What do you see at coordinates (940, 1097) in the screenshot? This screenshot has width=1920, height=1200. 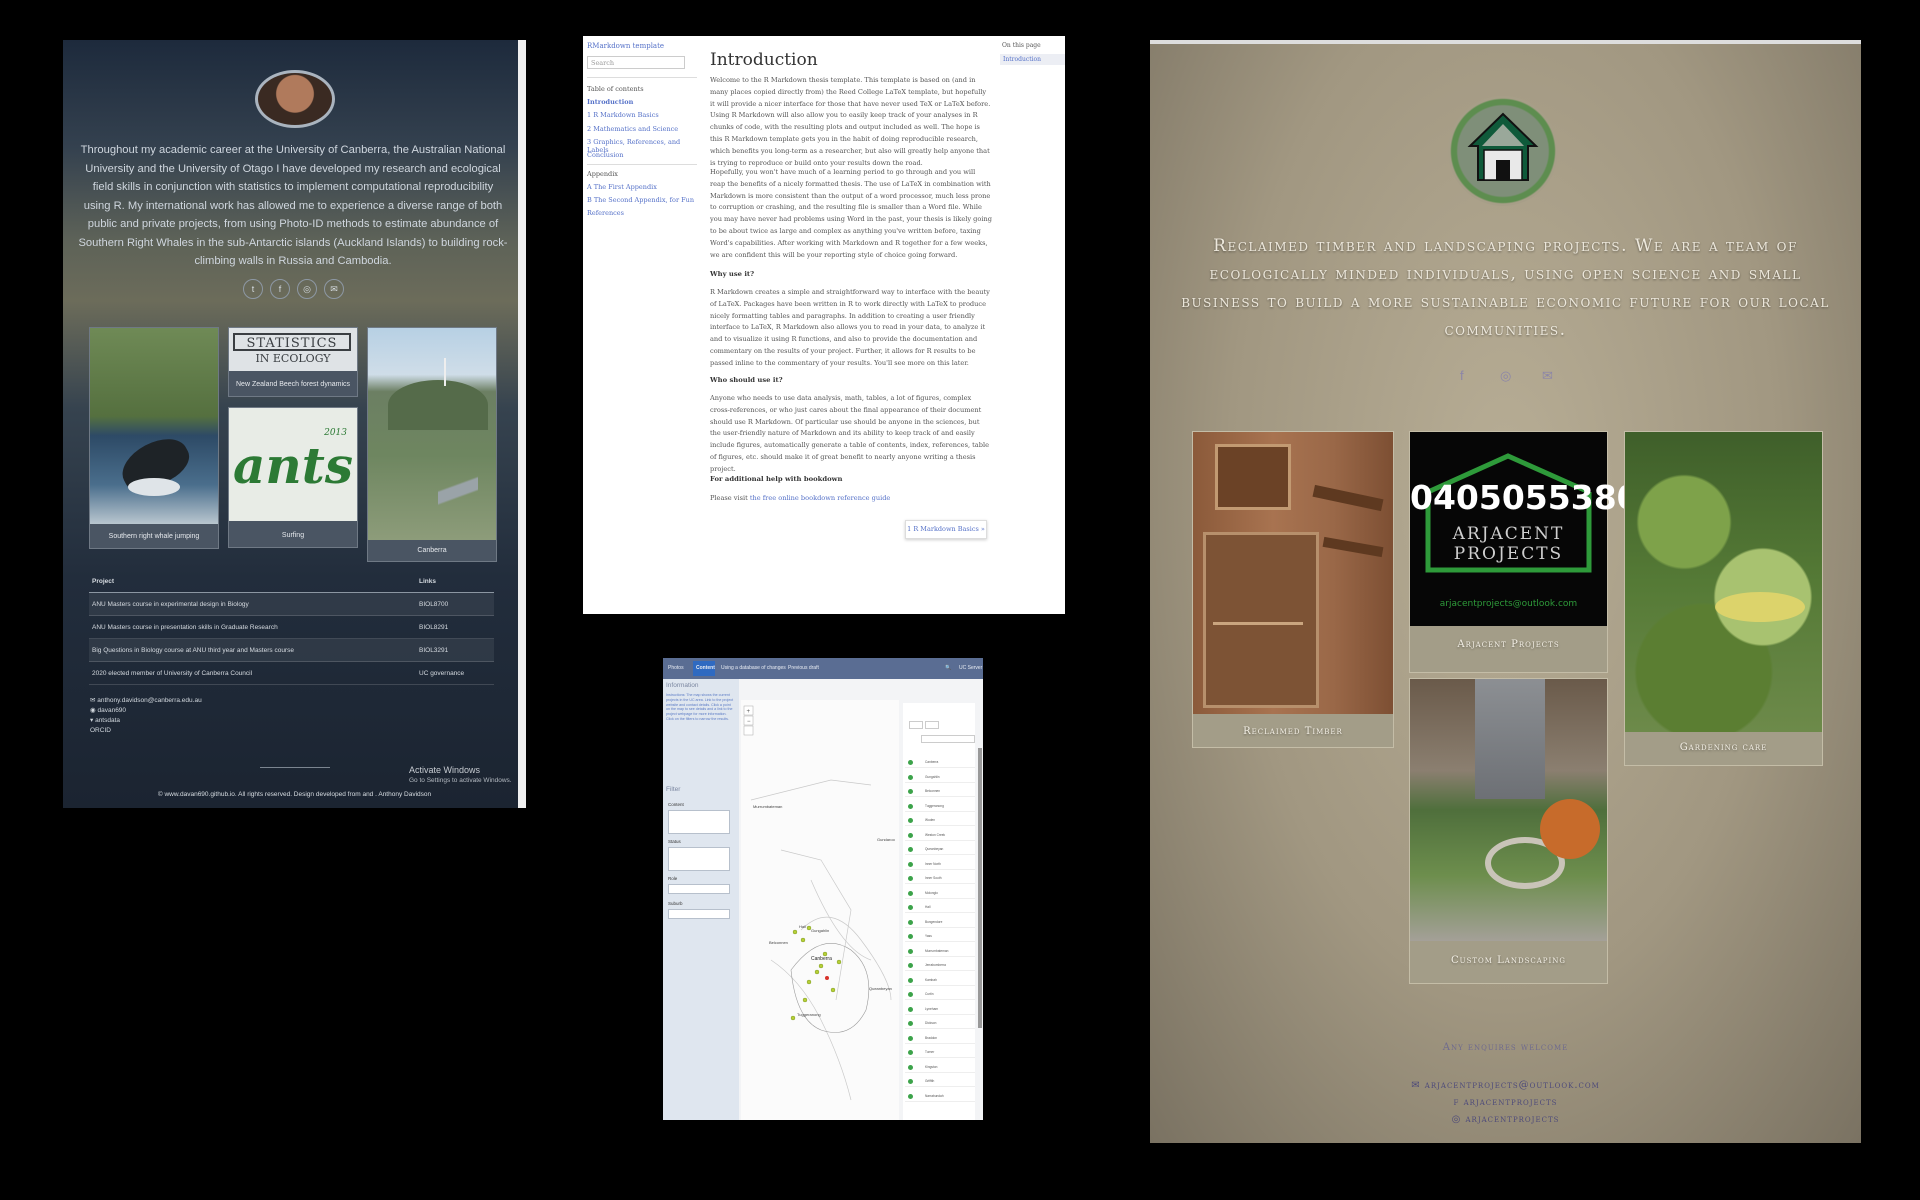 I see `table-row: Narrabundah` at bounding box center [940, 1097].